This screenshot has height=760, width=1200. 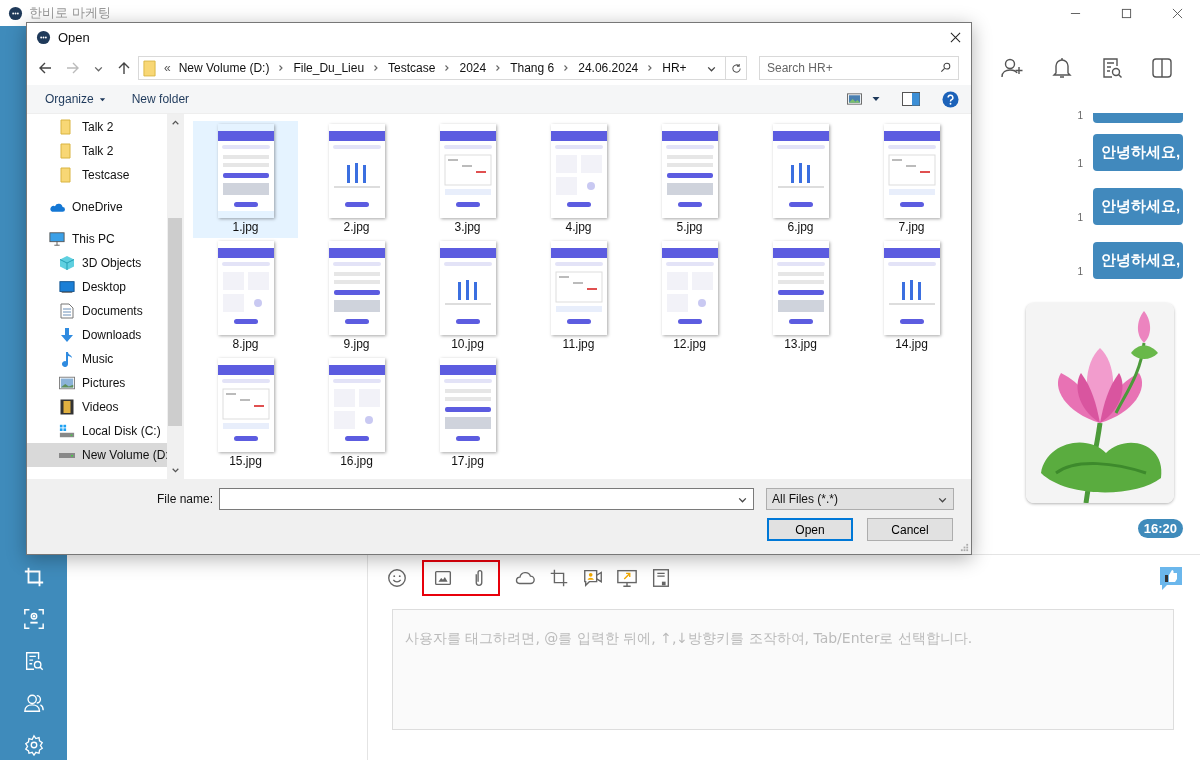 I want to click on preview-pane-icon, so click(x=911, y=99).